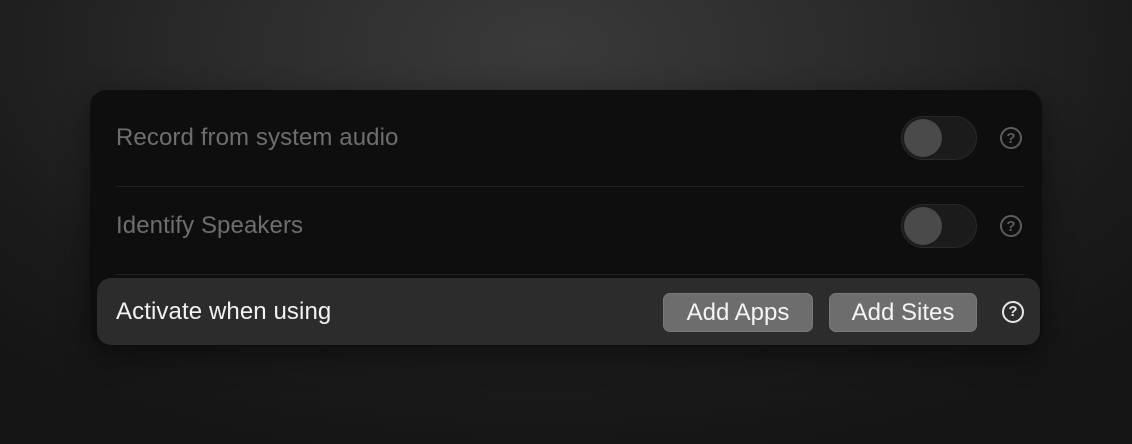 The width and height of the screenshot is (1132, 444). Describe the element at coordinates (568, 311) in the screenshot. I see `activate-when-using-row: Activate when using Add Apps Add Sites ?` at that location.